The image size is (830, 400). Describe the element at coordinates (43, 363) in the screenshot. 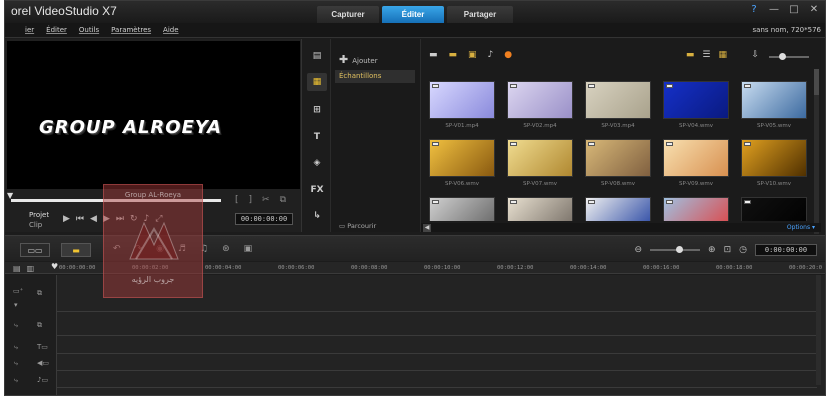

I see `voice-track-toggle-icon: ◀▭` at that location.